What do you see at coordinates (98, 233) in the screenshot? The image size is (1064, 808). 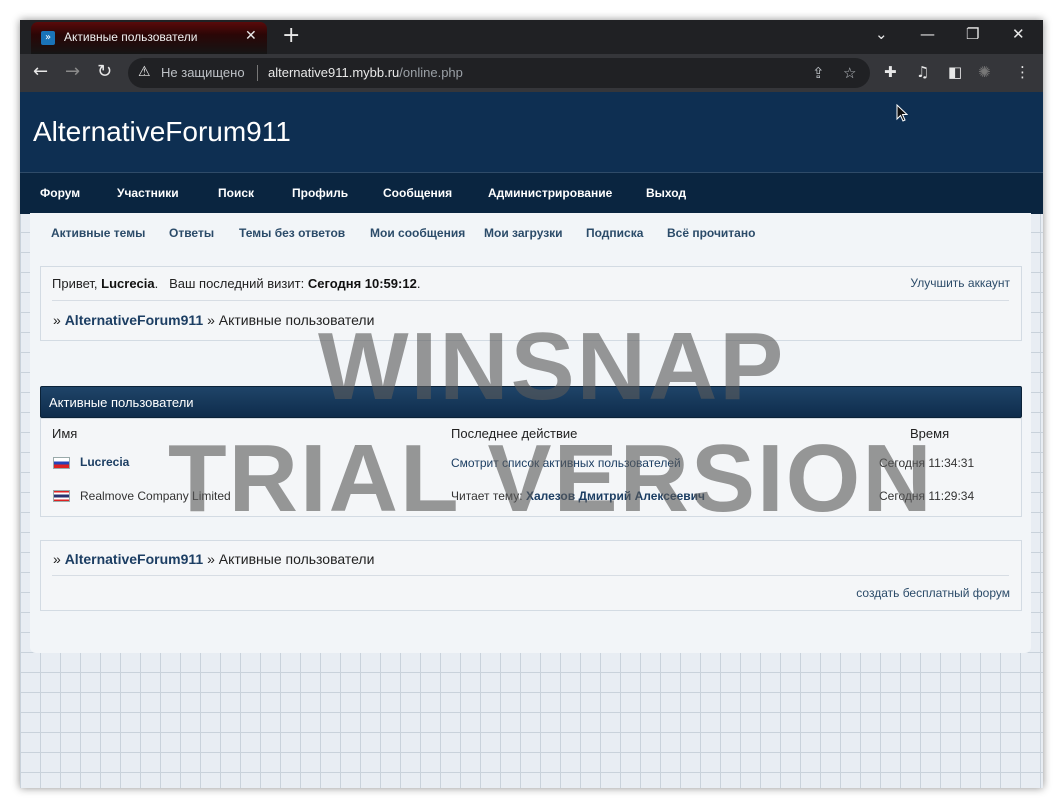 I see `subnav-active-topics: Активные темы` at bounding box center [98, 233].